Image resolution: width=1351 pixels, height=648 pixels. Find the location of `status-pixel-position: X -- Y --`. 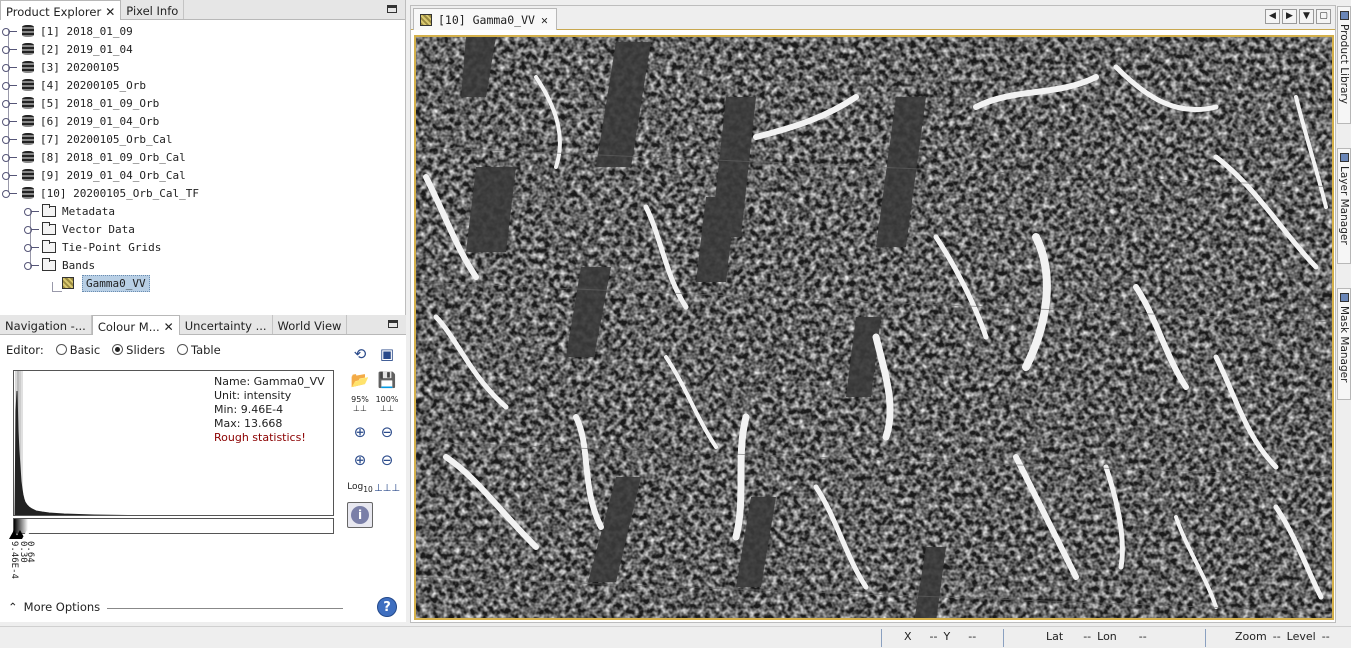

status-pixel-position: X -- Y -- is located at coordinates (940, 636).